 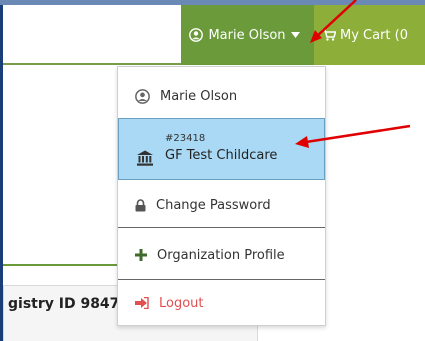 What do you see at coordinates (358, 134) in the screenshot?
I see `annotation-arrow-to-organization` at bounding box center [358, 134].